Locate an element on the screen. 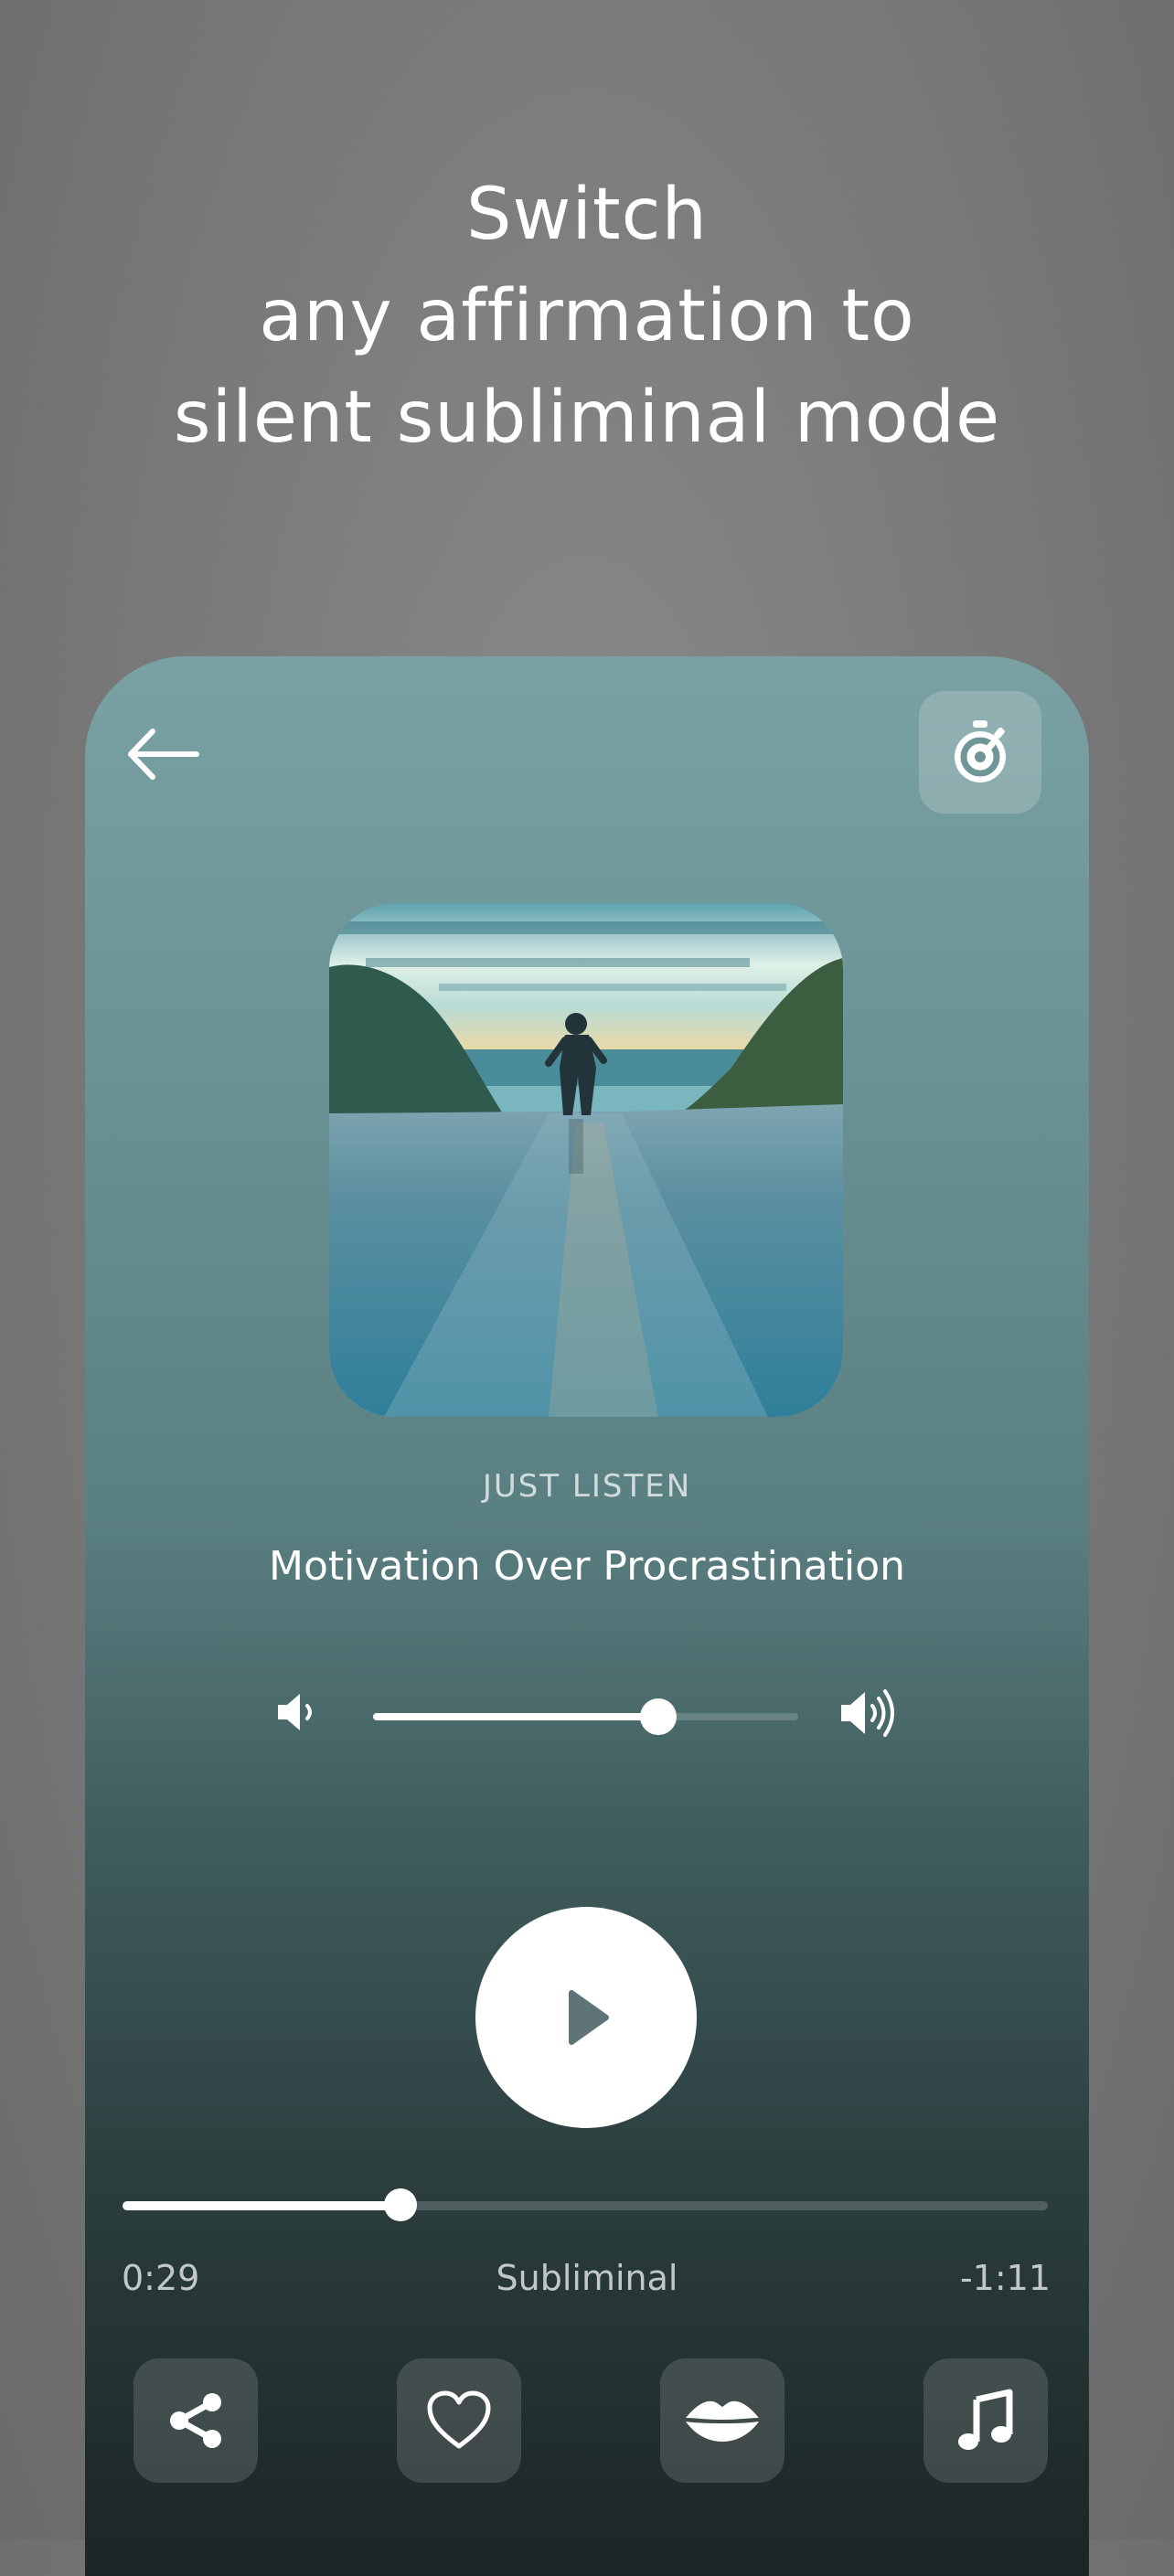 The image size is (1174, 2576). music-note-icon is located at coordinates (985, 2420).